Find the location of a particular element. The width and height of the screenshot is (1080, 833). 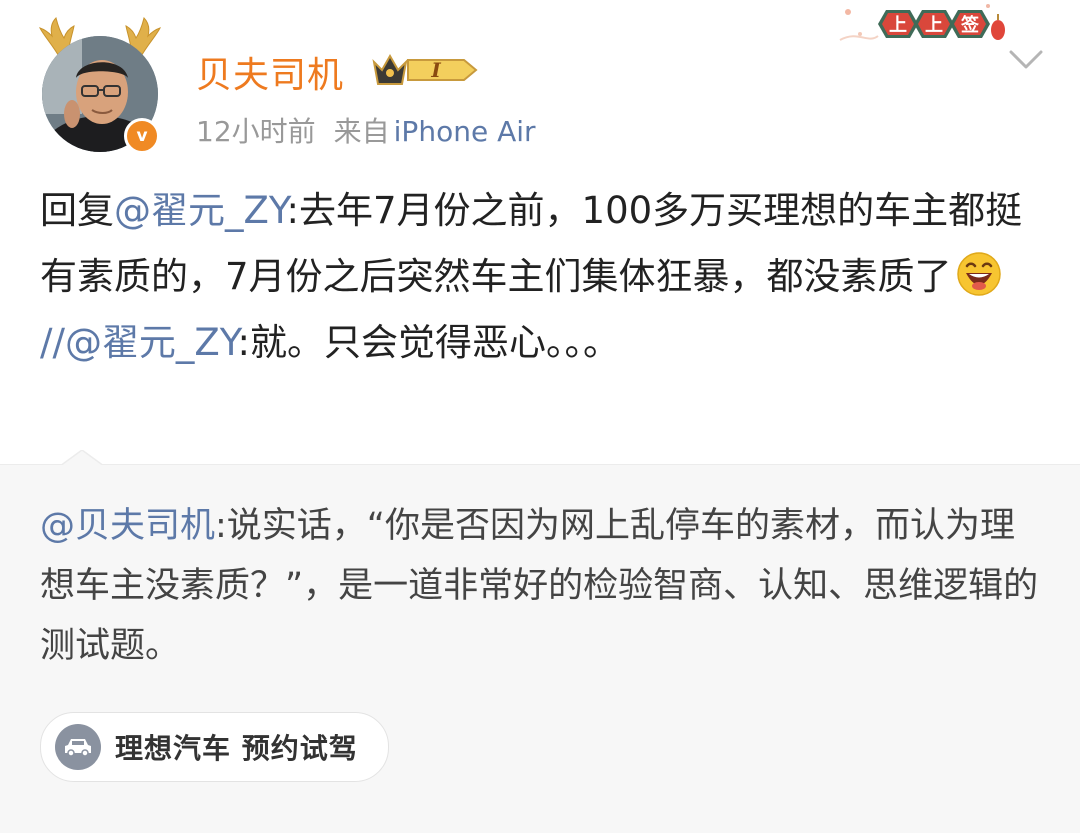

author-name: 贝夫司机 is located at coordinates (270, 72).